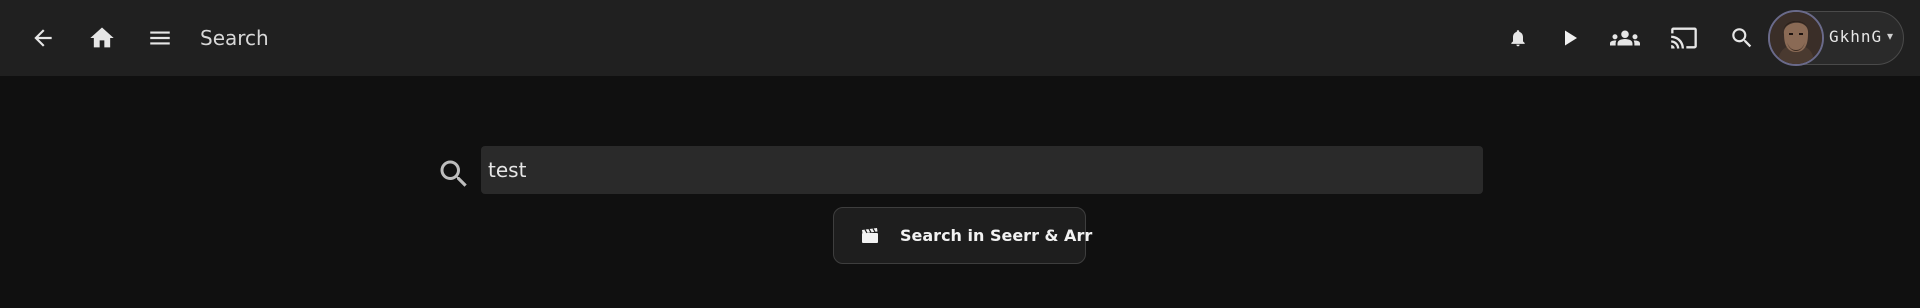  What do you see at coordinates (1856, 36) in the screenshot?
I see `username: GkhnG` at bounding box center [1856, 36].